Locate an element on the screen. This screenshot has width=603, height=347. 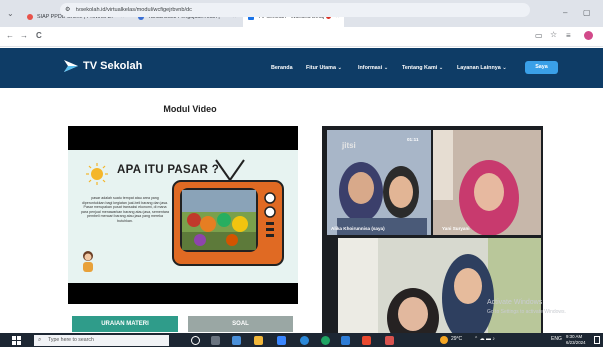
clock-date: 6/23/2024 is located at coordinates (576, 342).